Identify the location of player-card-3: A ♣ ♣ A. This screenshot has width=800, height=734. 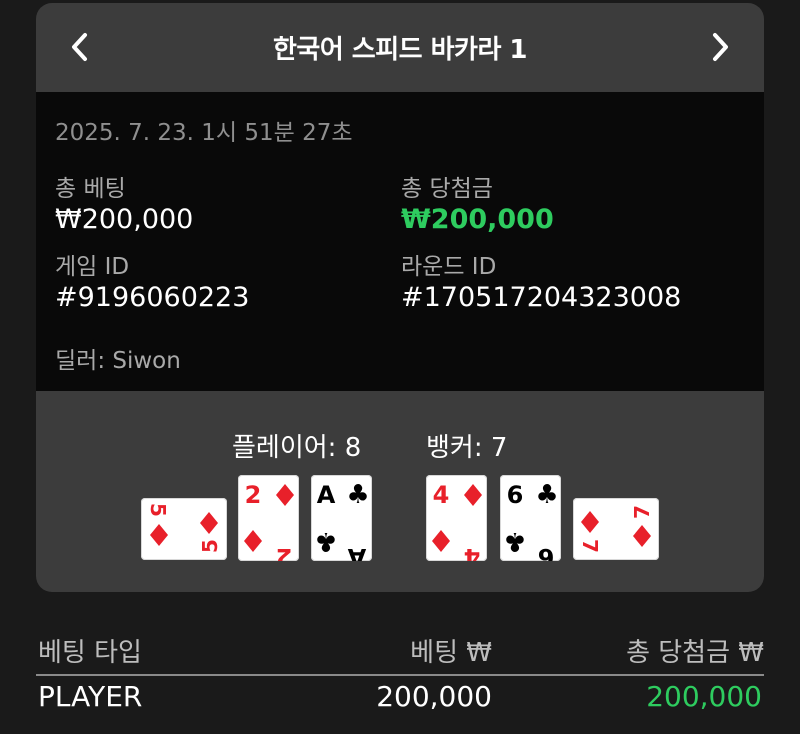
(341, 518).